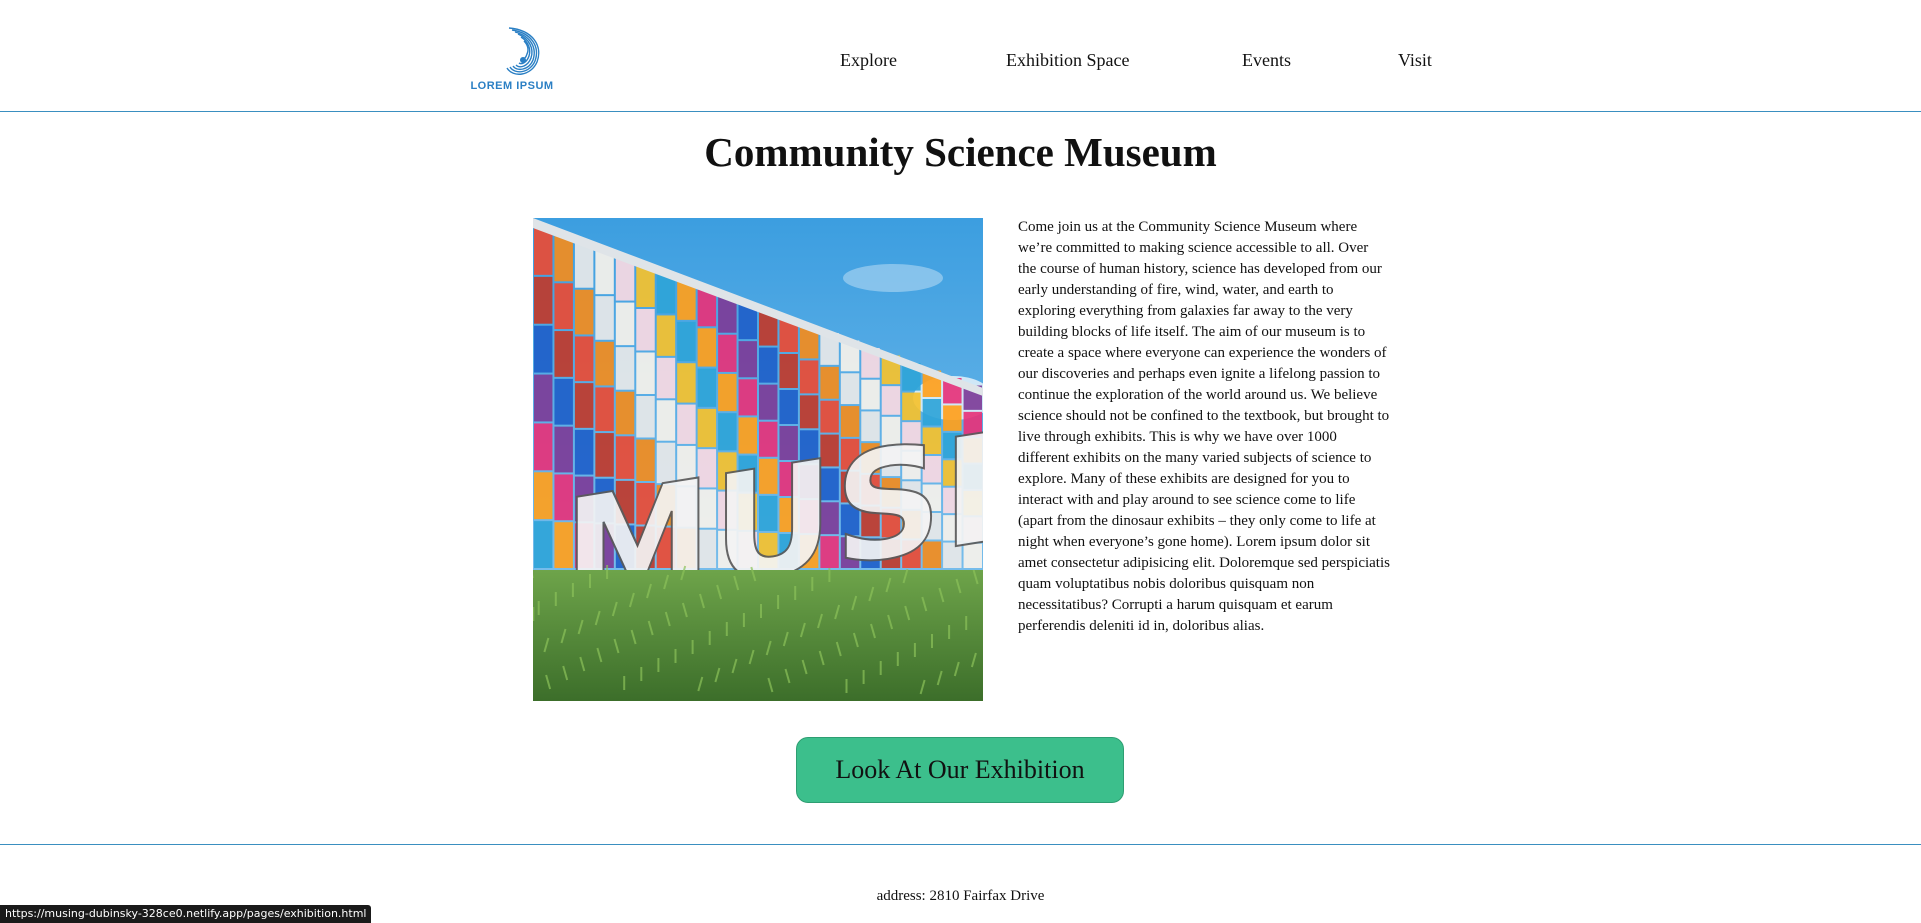  Describe the element at coordinates (512, 86) in the screenshot. I see `logo-text: LOREM IPSUM` at that location.